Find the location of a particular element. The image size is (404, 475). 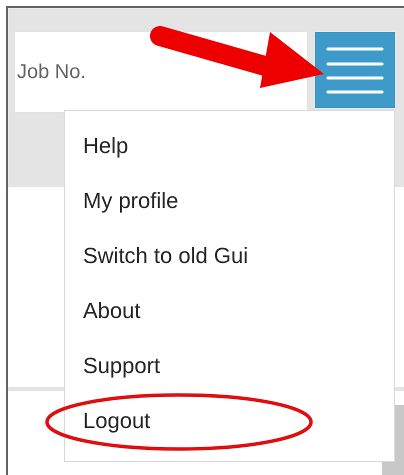

menu-icon is located at coordinates (355, 70).